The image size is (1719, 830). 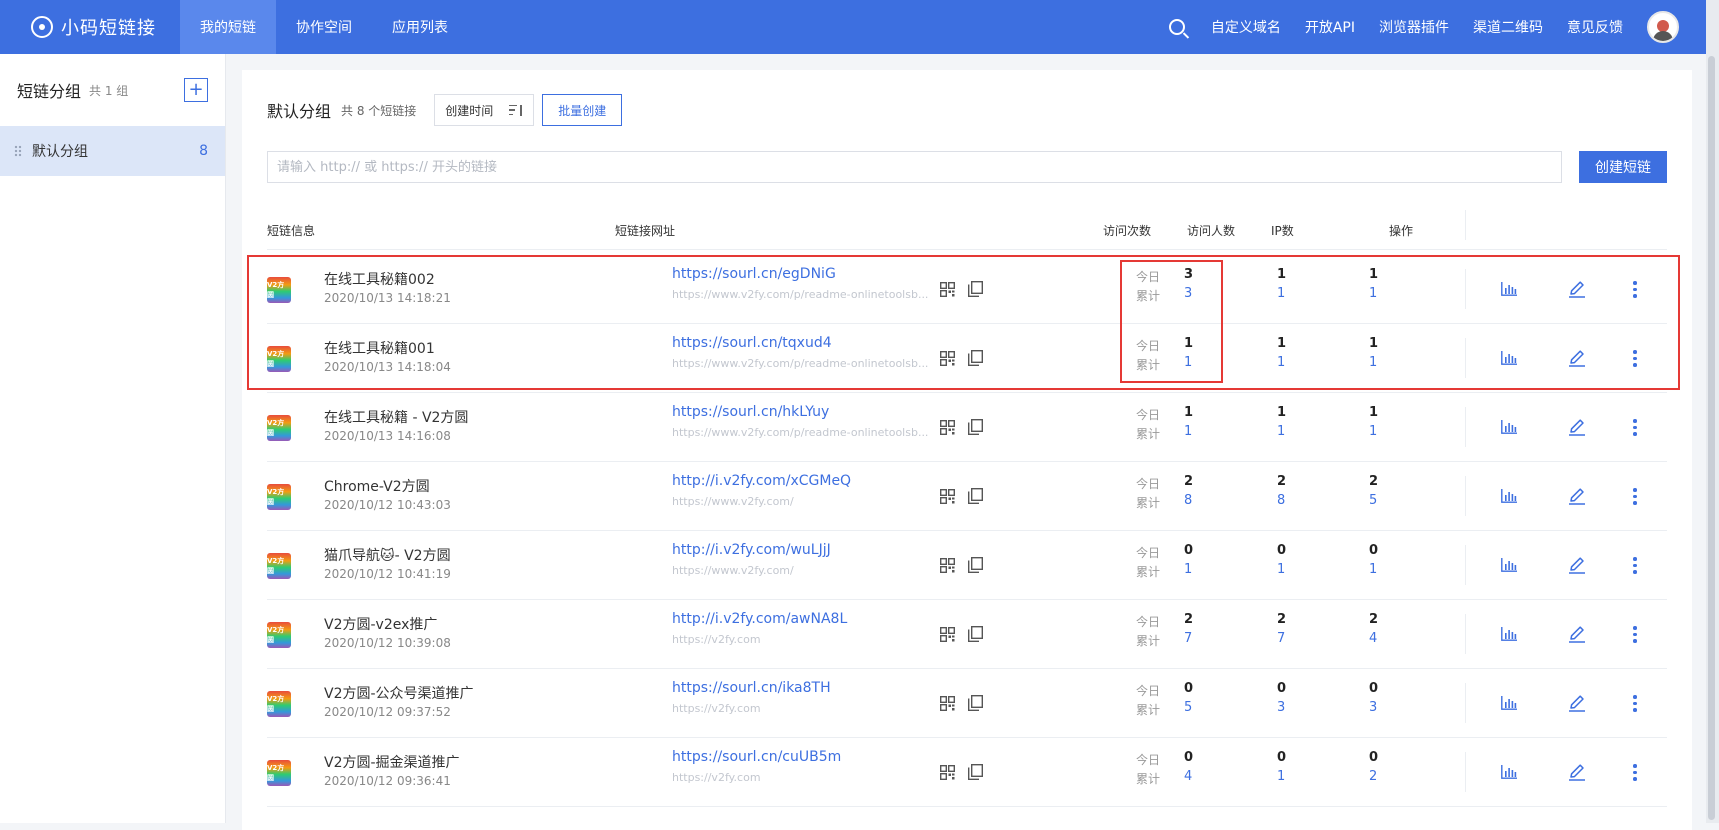 I want to click on sidebar-item-default-group: 默认分组 8, so click(x=112, y=151).